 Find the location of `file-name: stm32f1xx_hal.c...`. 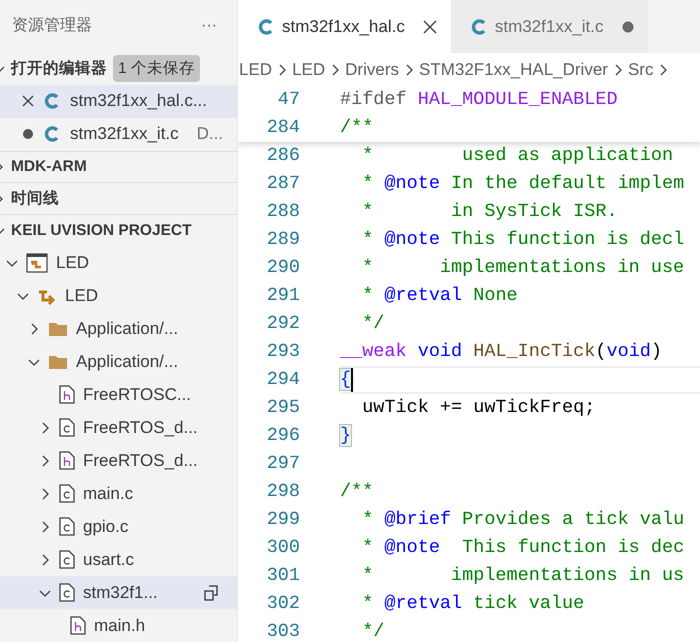

file-name: stm32f1xx_hal.c... is located at coordinates (139, 101).